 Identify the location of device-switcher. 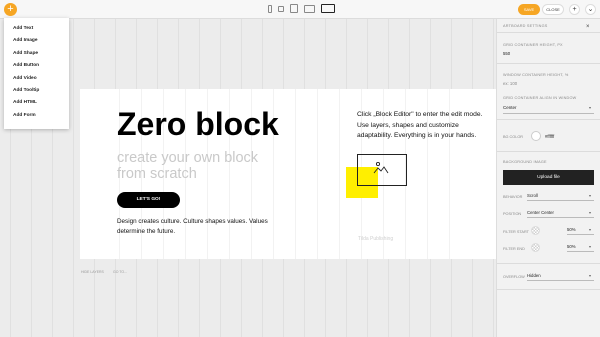
(301, 8).